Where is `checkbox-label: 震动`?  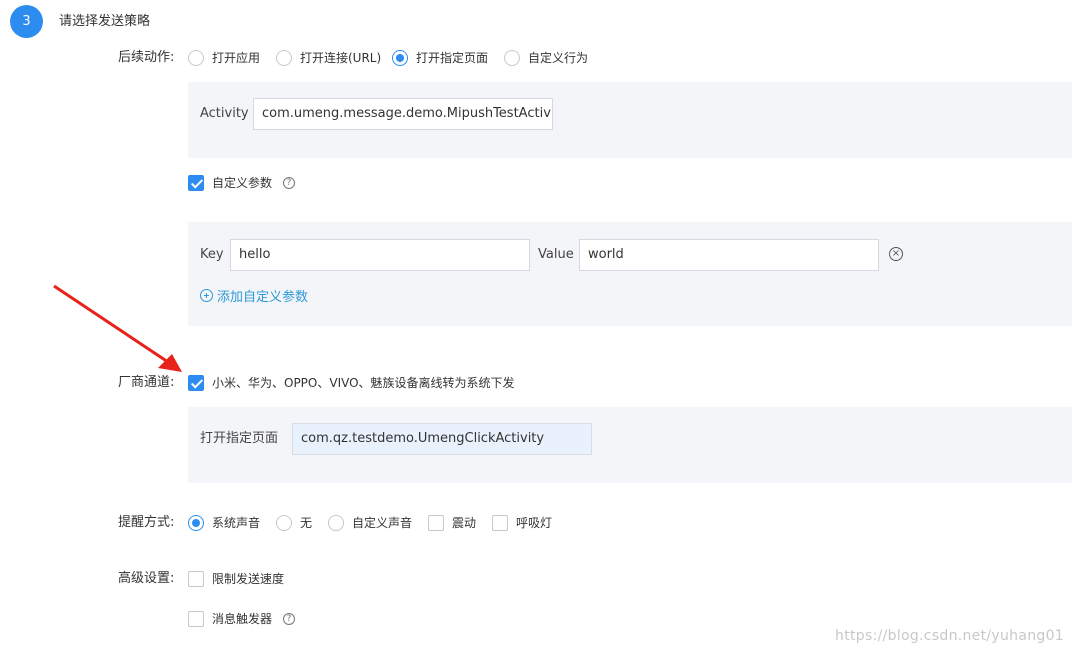 checkbox-label: 震动 is located at coordinates (464, 523).